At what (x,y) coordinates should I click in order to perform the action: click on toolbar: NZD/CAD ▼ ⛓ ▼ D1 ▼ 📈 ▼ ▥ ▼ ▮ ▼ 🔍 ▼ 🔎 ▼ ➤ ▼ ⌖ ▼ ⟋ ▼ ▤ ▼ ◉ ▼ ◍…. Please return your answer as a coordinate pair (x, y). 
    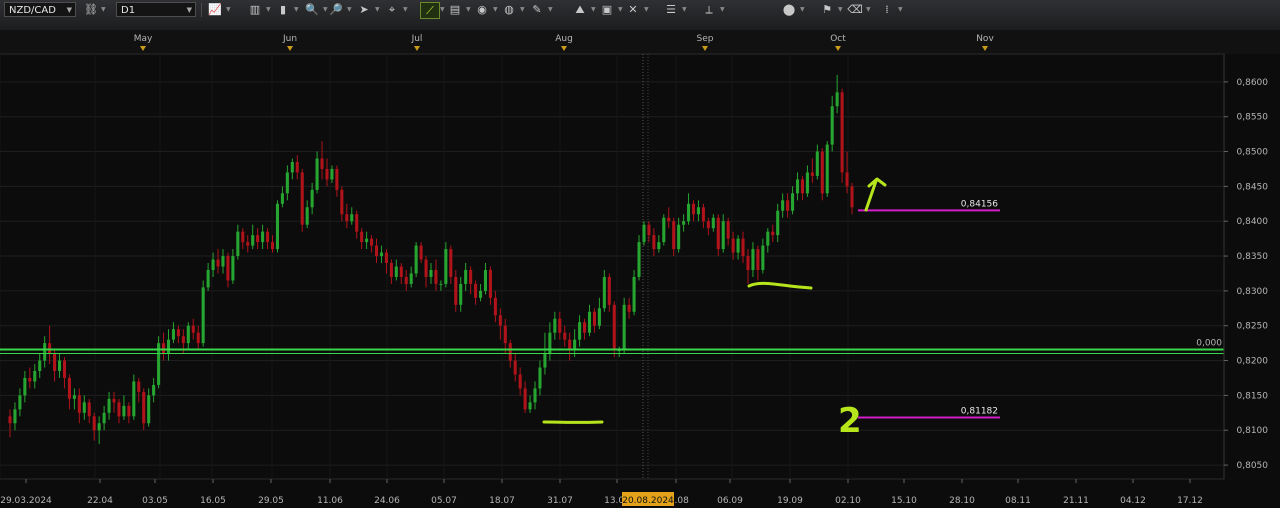
    Looking at the image, I should click on (640, 15).